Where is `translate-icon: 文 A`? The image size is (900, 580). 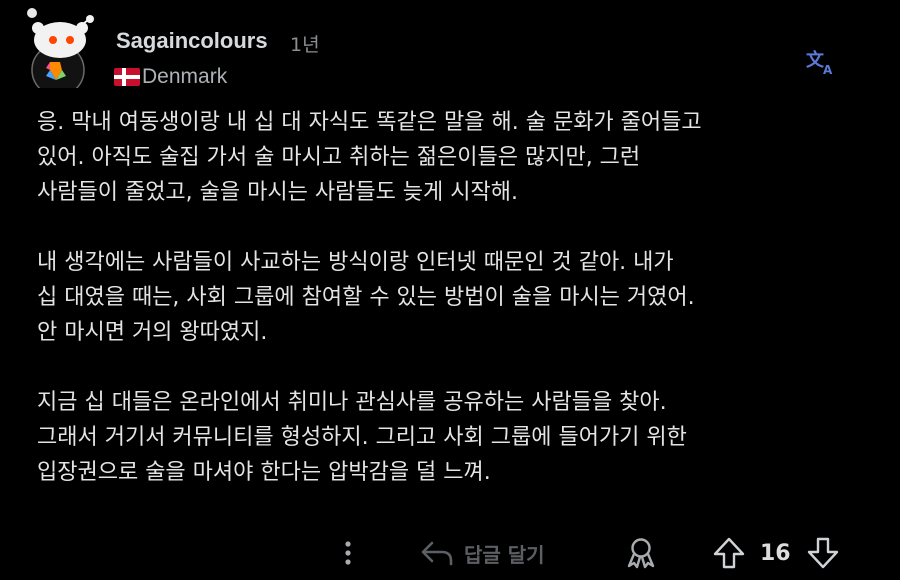
translate-icon: 文 A is located at coordinates (819, 63).